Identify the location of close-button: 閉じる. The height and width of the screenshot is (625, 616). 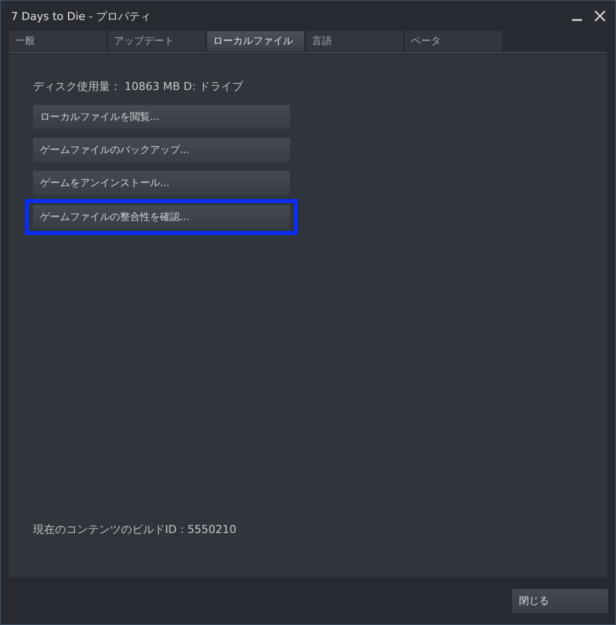
(560, 600).